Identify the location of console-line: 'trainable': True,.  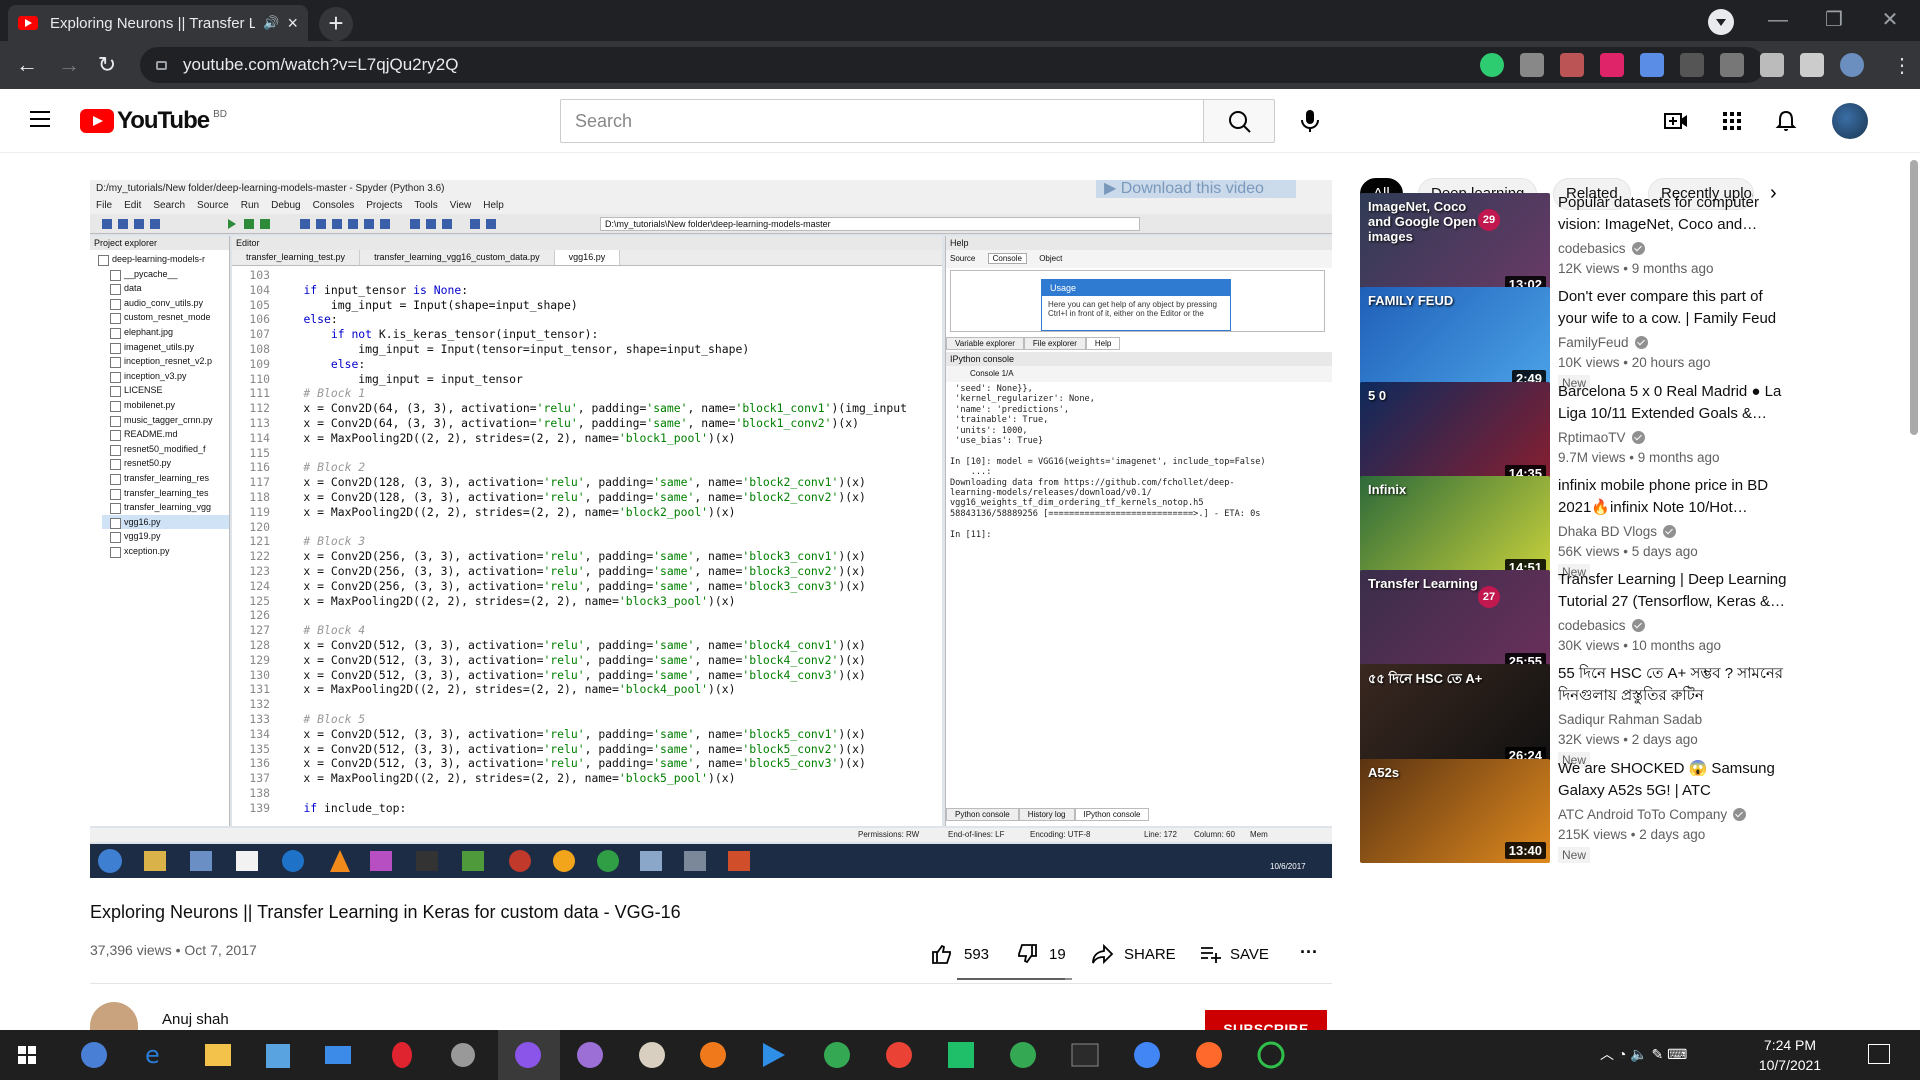
(999, 420).